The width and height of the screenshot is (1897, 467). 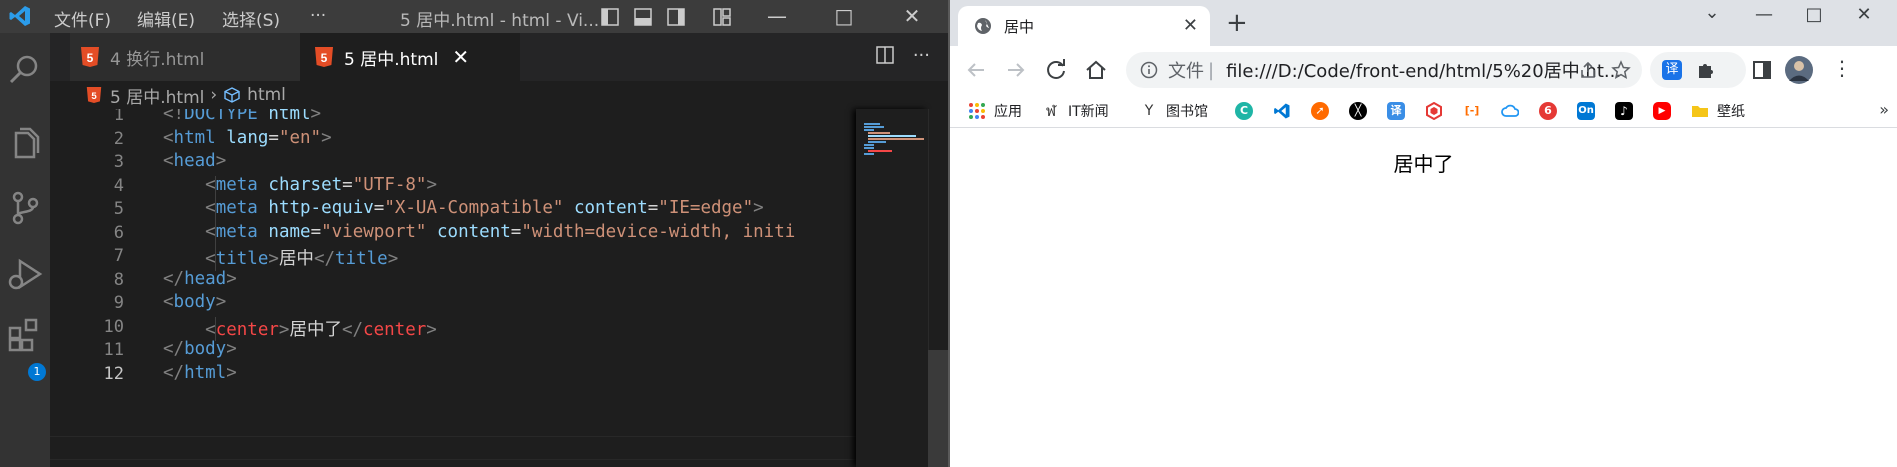 I want to click on toggle-primary-sidebar-icon, so click(x=610, y=17).